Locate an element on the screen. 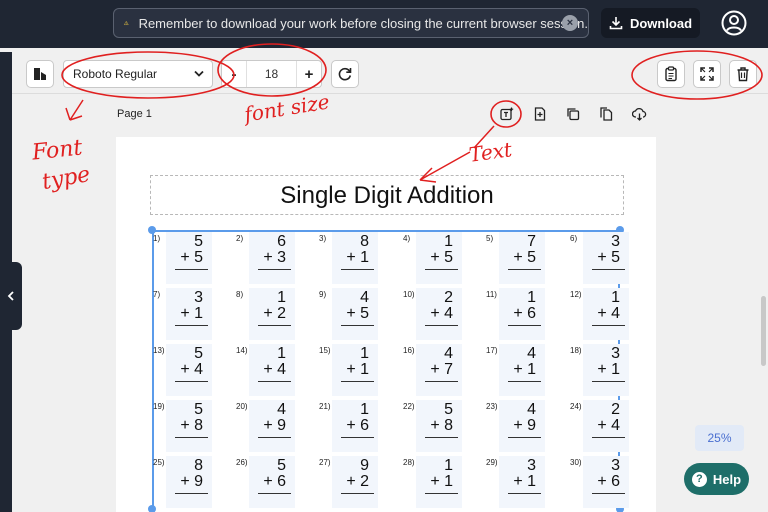  delete-button is located at coordinates (743, 74).